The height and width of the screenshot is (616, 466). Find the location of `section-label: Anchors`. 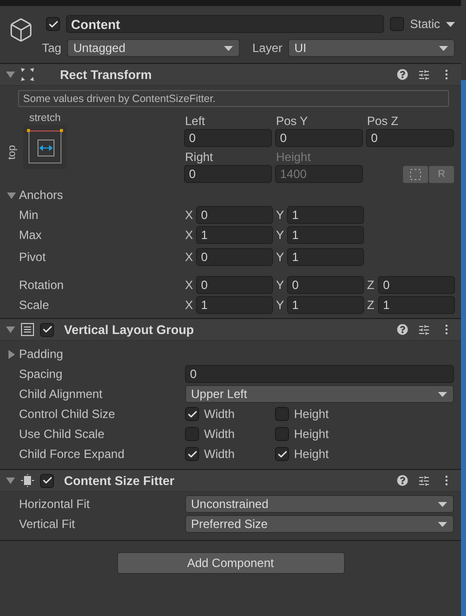

section-label: Anchors is located at coordinates (41, 195).